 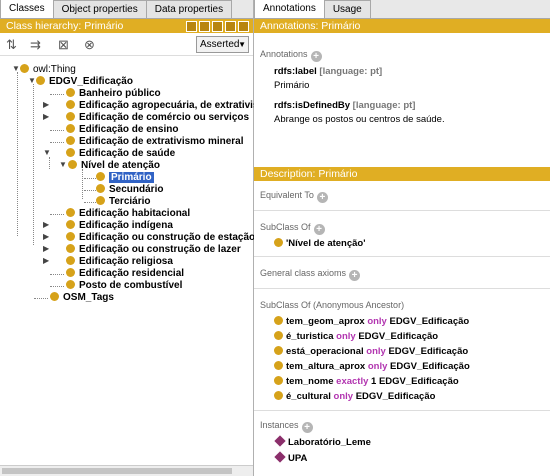 I want to click on tab-data-properties: Data properties, so click(x=189, y=9).